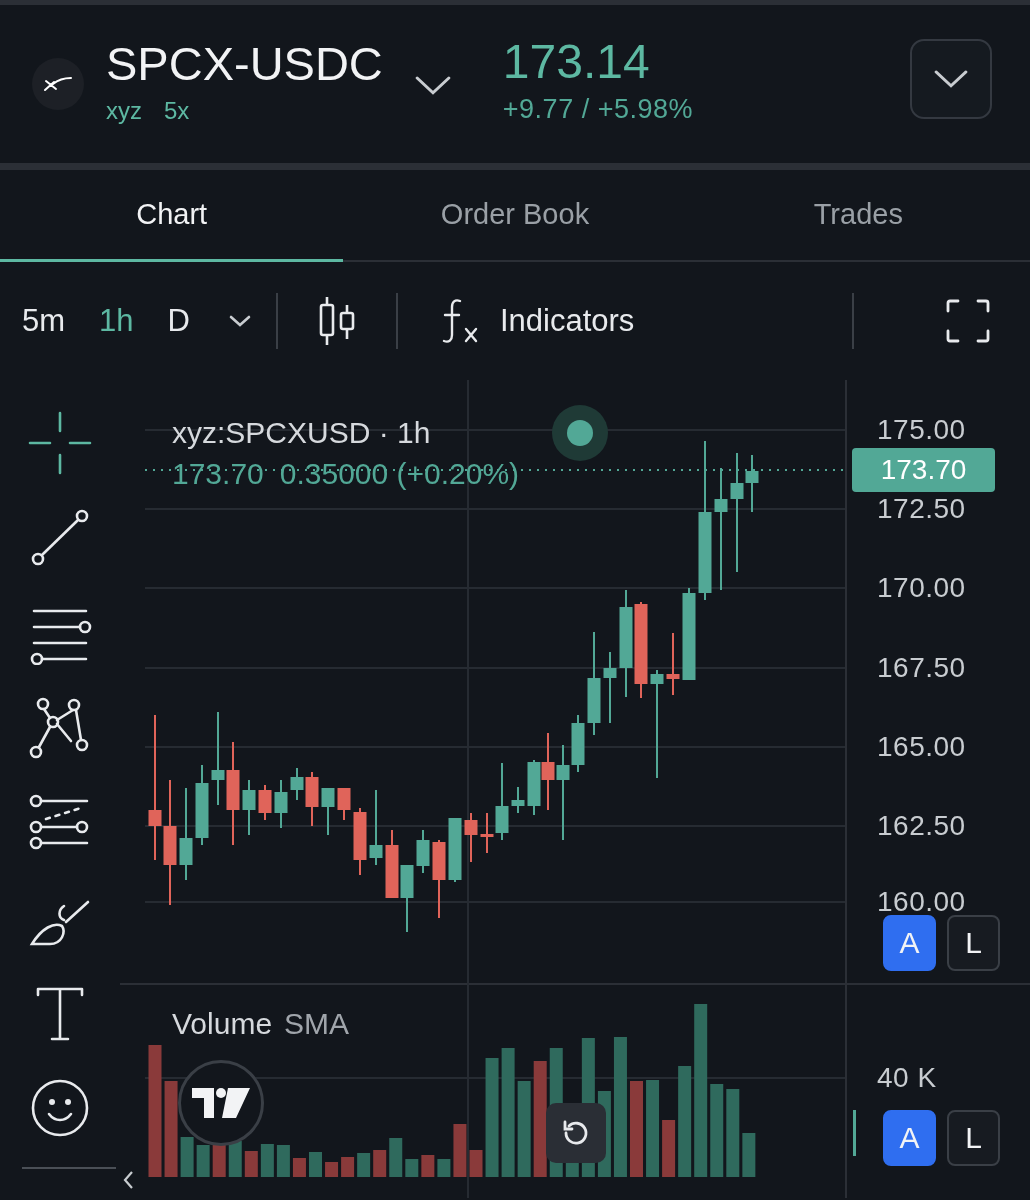 The height and width of the screenshot is (1200, 1030). What do you see at coordinates (597, 109) in the screenshot?
I see `price-change: +9.77 / +5.98%` at bounding box center [597, 109].